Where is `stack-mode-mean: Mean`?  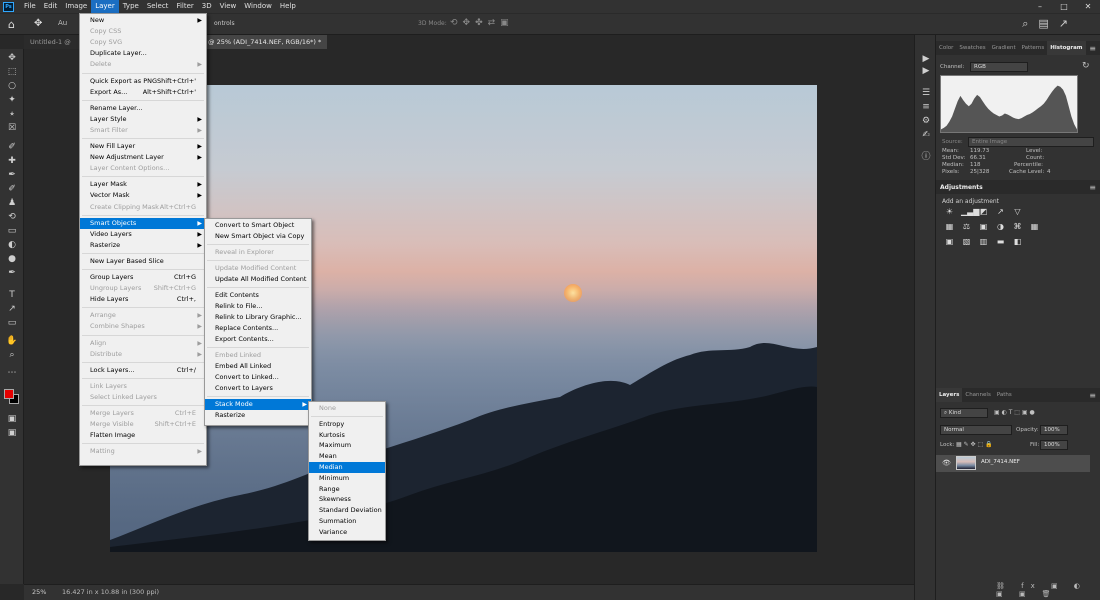 stack-mode-mean: Mean is located at coordinates (347, 456).